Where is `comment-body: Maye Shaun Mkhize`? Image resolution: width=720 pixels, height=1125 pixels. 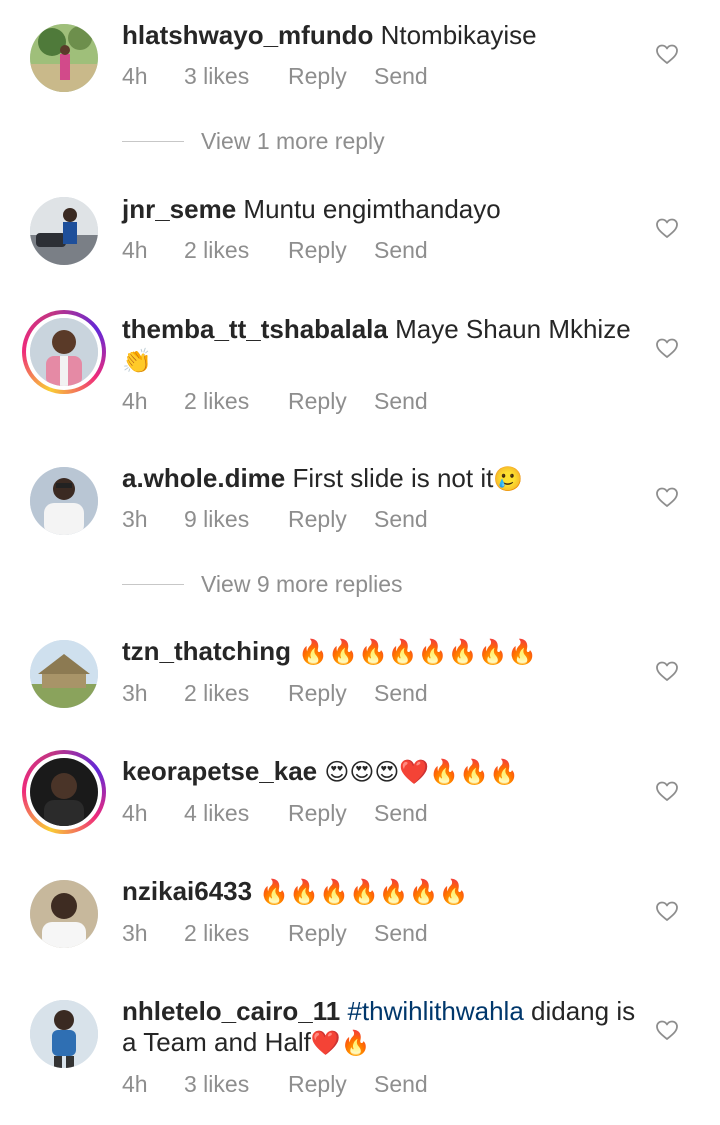
comment-body: Maye Shaun Mkhize is located at coordinates (513, 329).